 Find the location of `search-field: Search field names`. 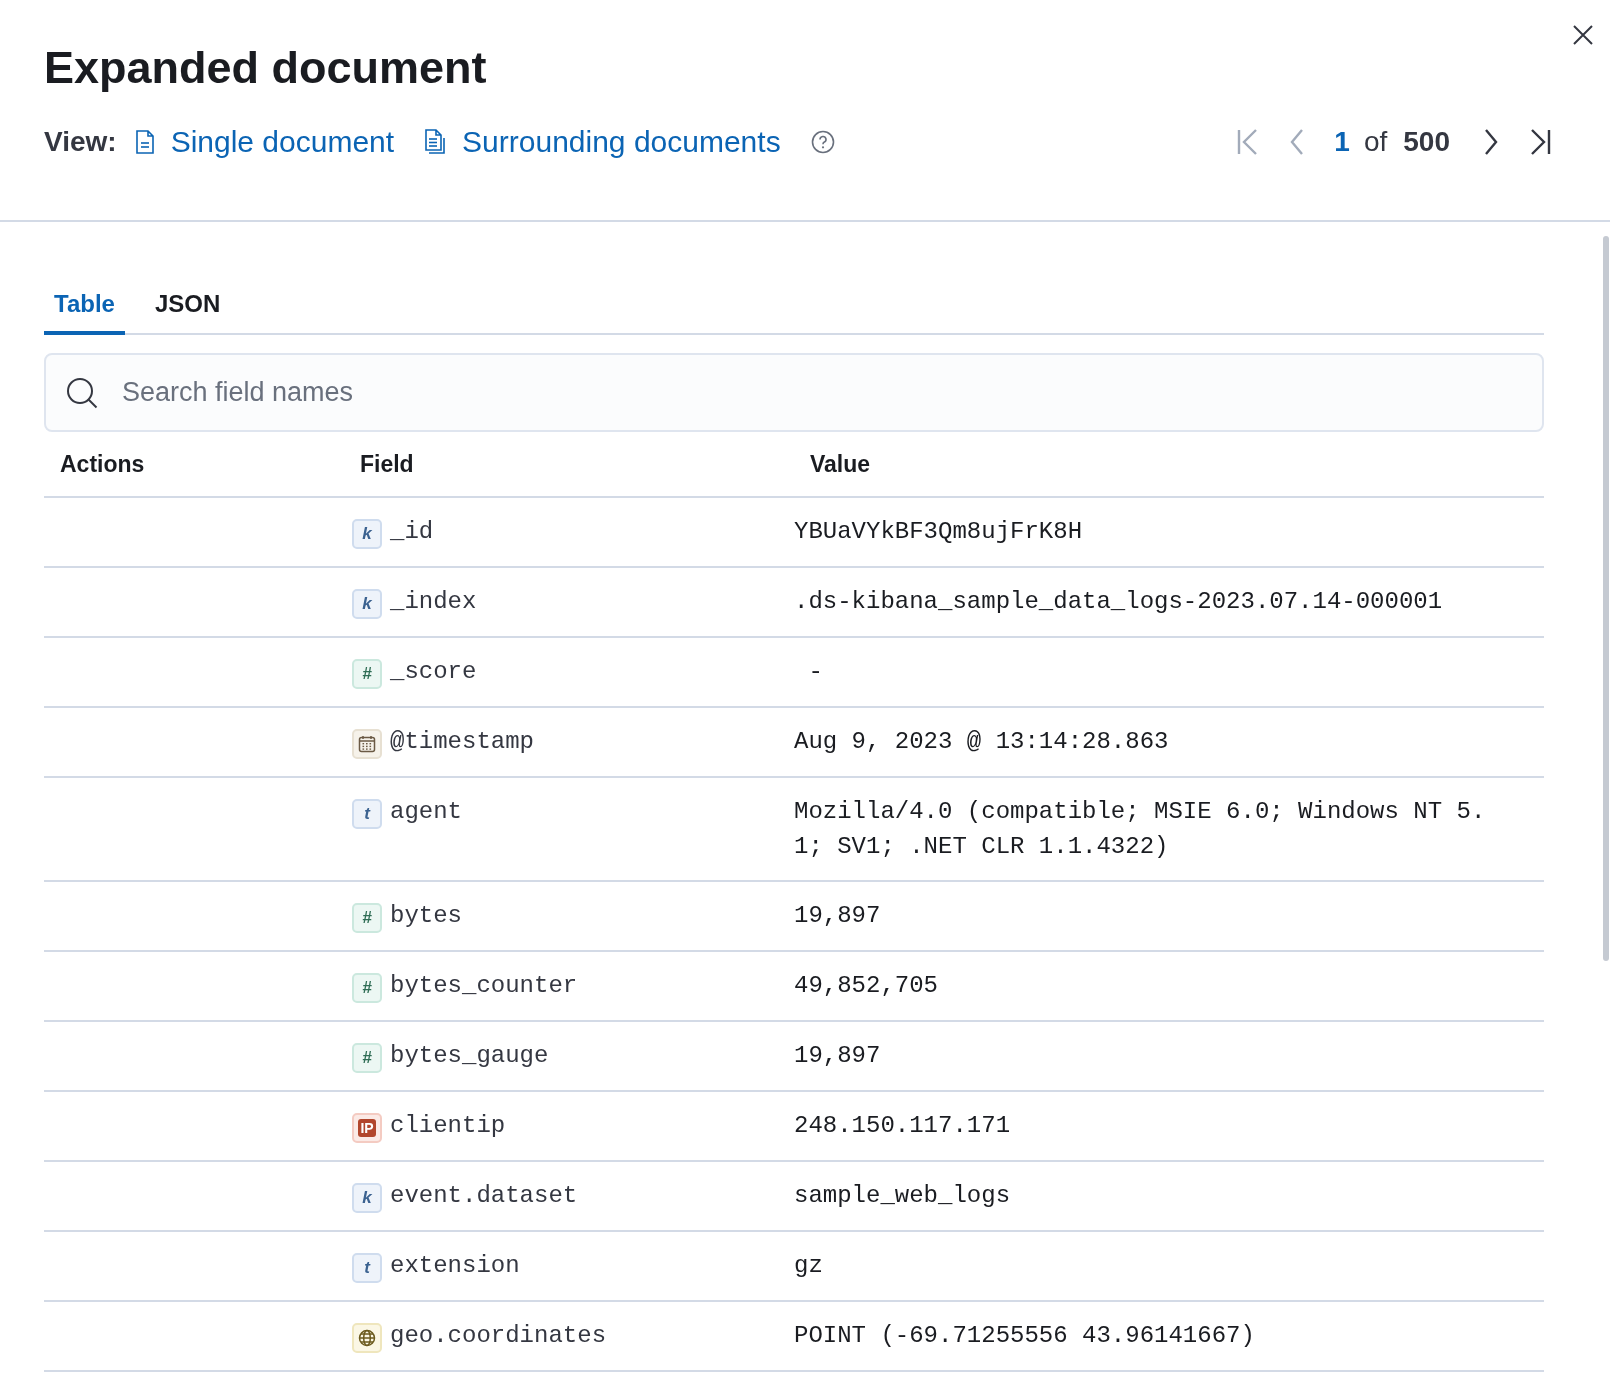

search-field: Search field names is located at coordinates (821, 392).